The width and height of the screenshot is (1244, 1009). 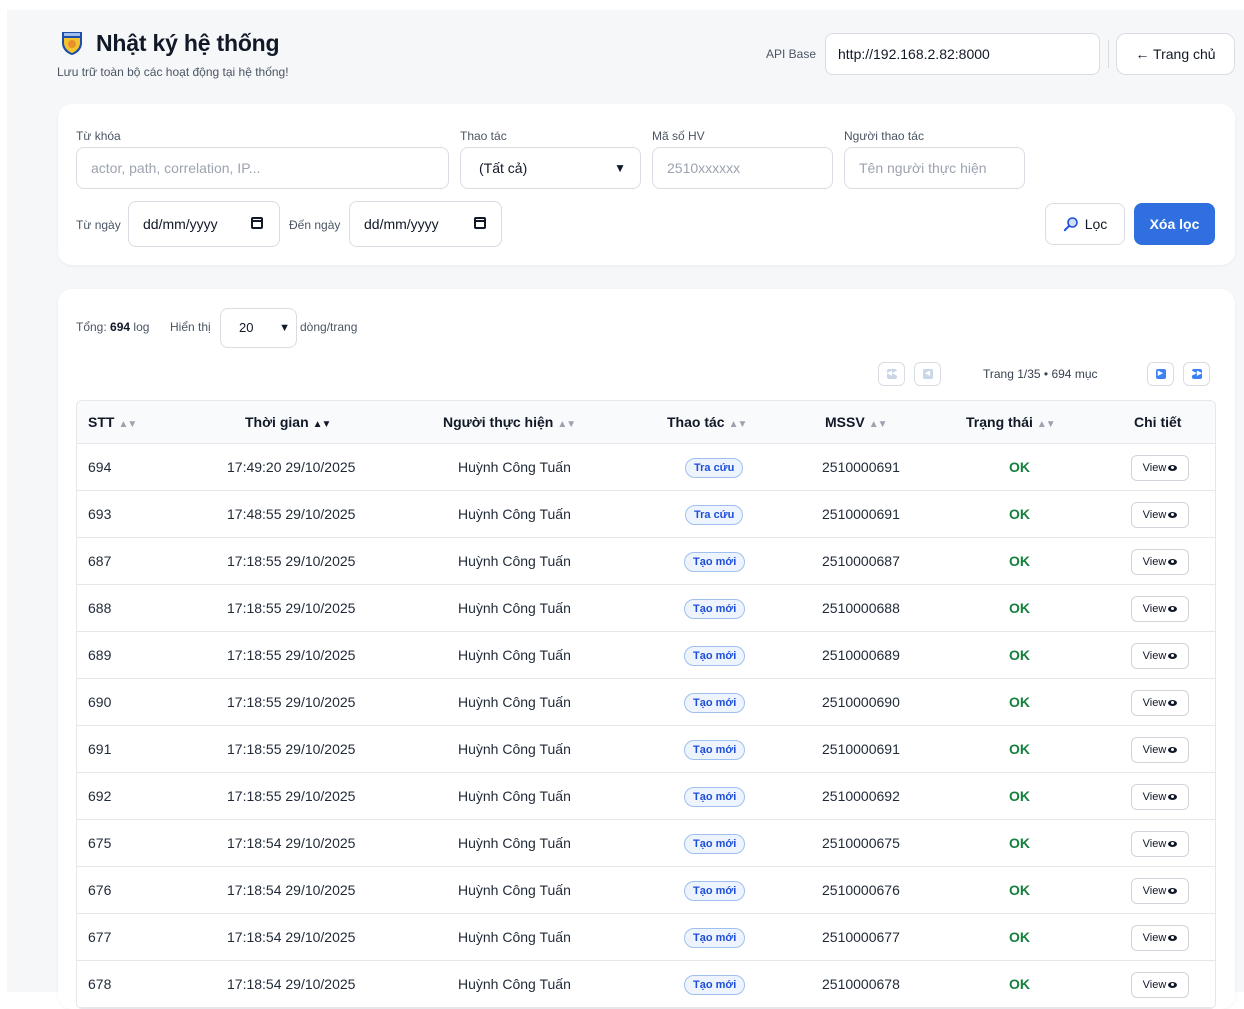 What do you see at coordinates (329, 327) in the screenshot?
I see `rows-per-page-label: dòng/trang` at bounding box center [329, 327].